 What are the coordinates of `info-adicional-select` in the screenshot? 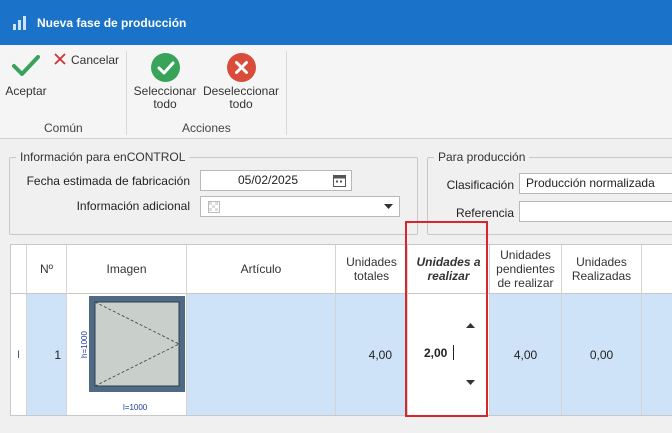 It's located at (300, 206).